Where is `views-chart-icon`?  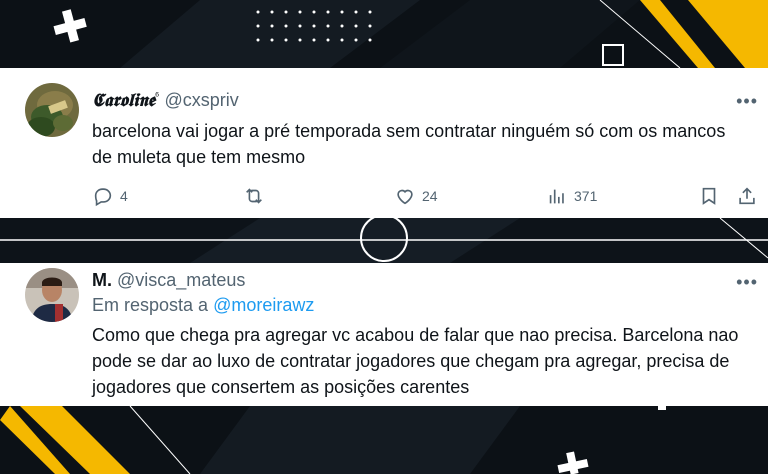 views-chart-icon is located at coordinates (556, 196).